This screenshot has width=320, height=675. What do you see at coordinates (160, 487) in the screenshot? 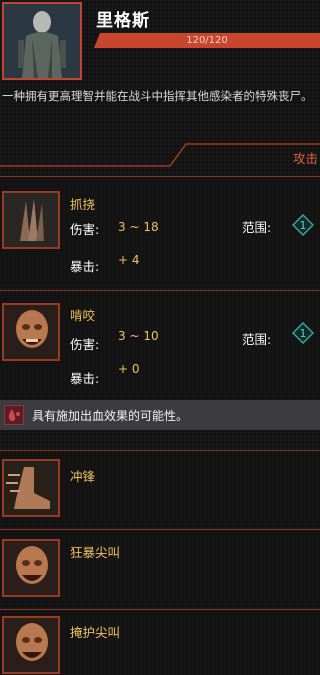
I see `ability-card-charge: 冲锋` at bounding box center [160, 487].